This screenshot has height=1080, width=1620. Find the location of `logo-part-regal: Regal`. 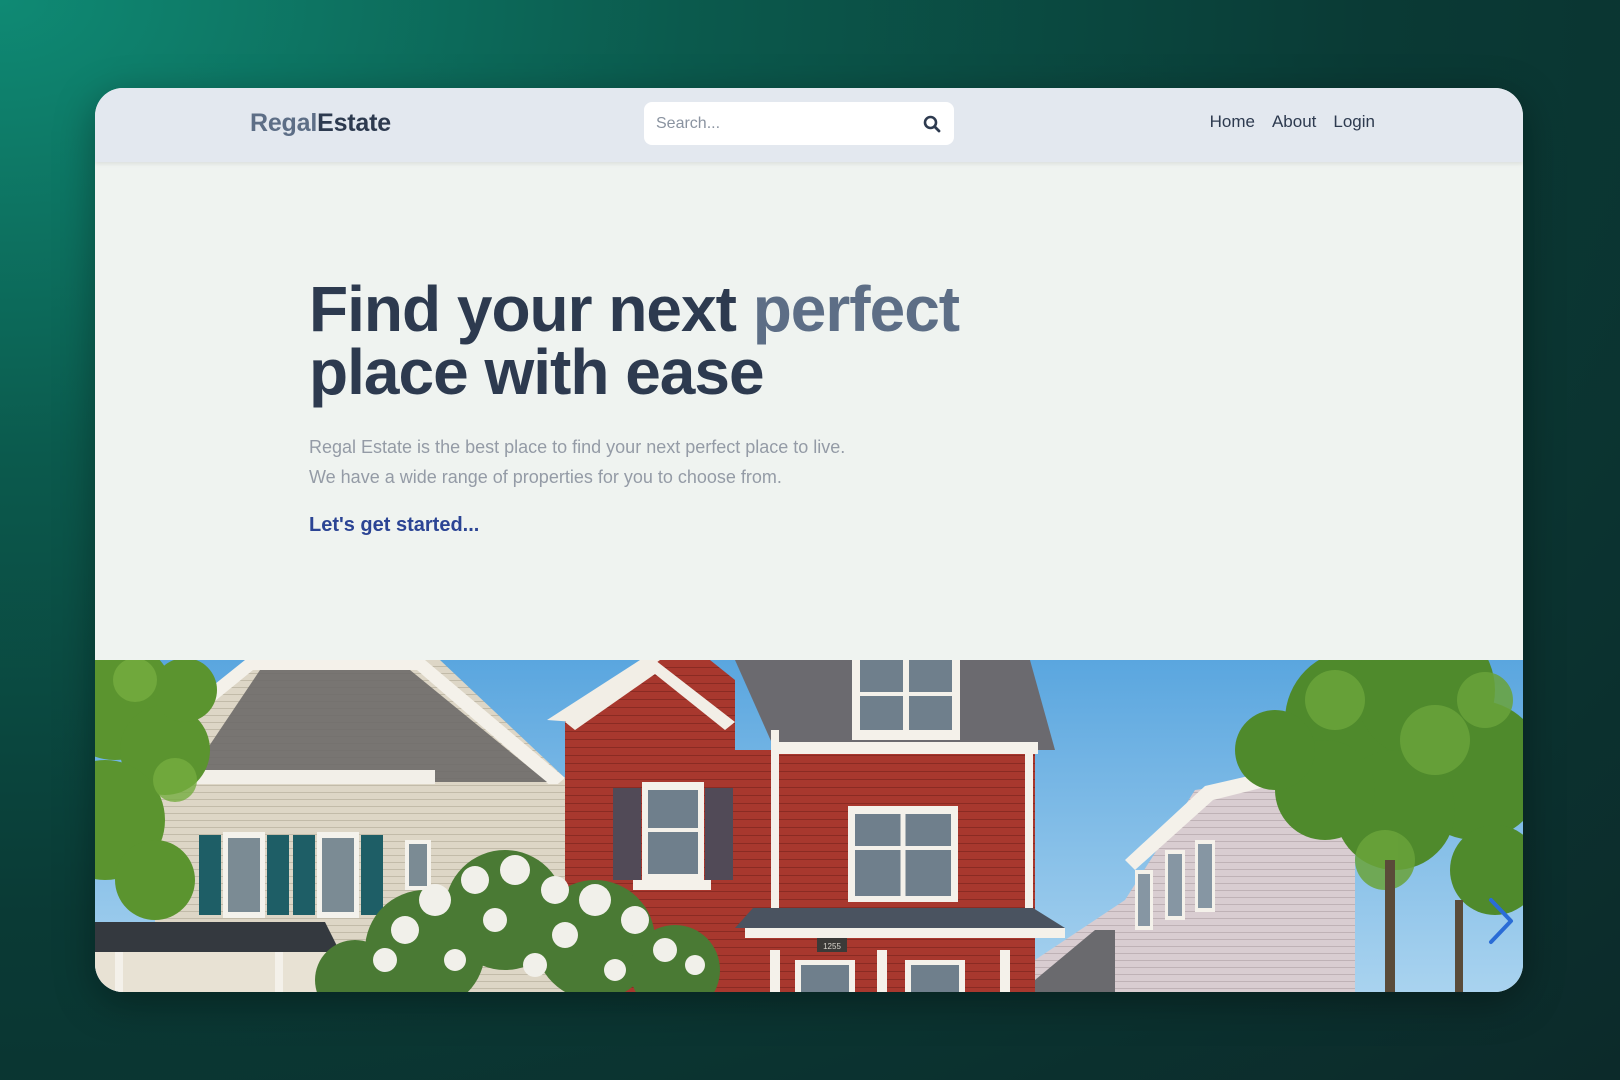

logo-part-regal: Regal is located at coordinates (284, 123).